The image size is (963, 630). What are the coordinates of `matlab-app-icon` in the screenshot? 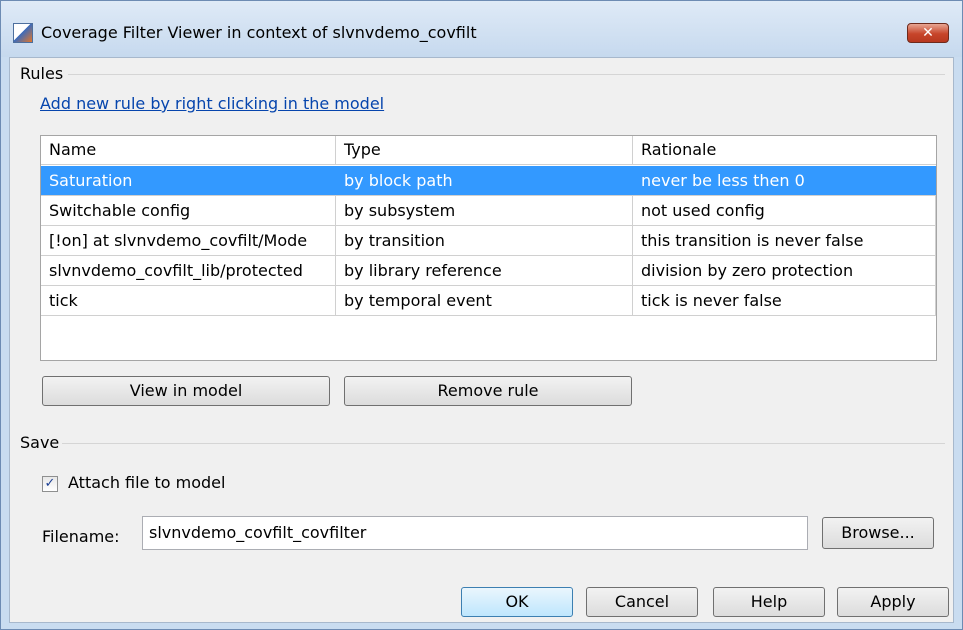 It's located at (23, 33).